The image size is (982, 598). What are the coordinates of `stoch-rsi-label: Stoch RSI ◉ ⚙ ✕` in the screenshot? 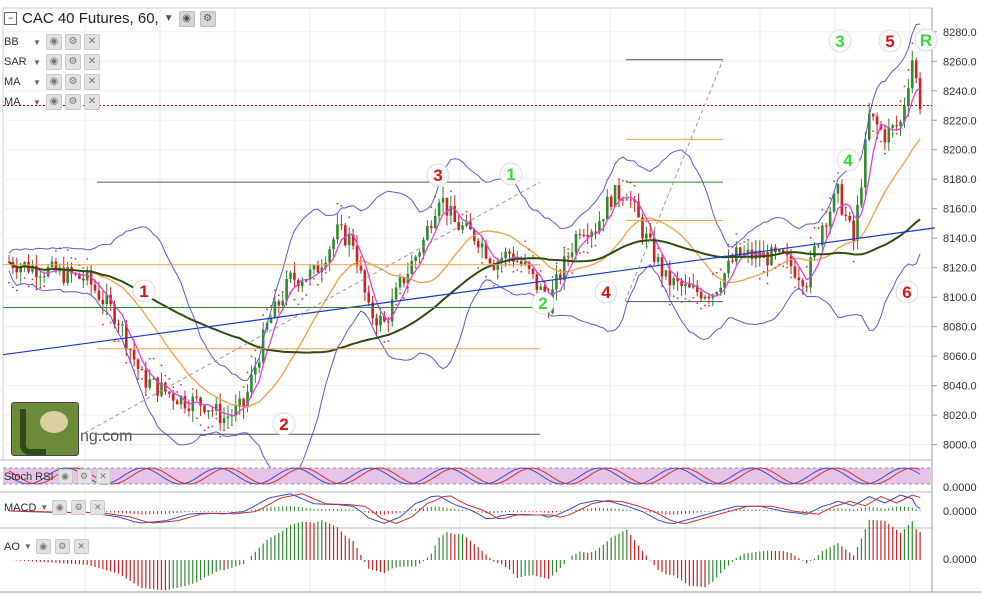 It's located at (57, 476).